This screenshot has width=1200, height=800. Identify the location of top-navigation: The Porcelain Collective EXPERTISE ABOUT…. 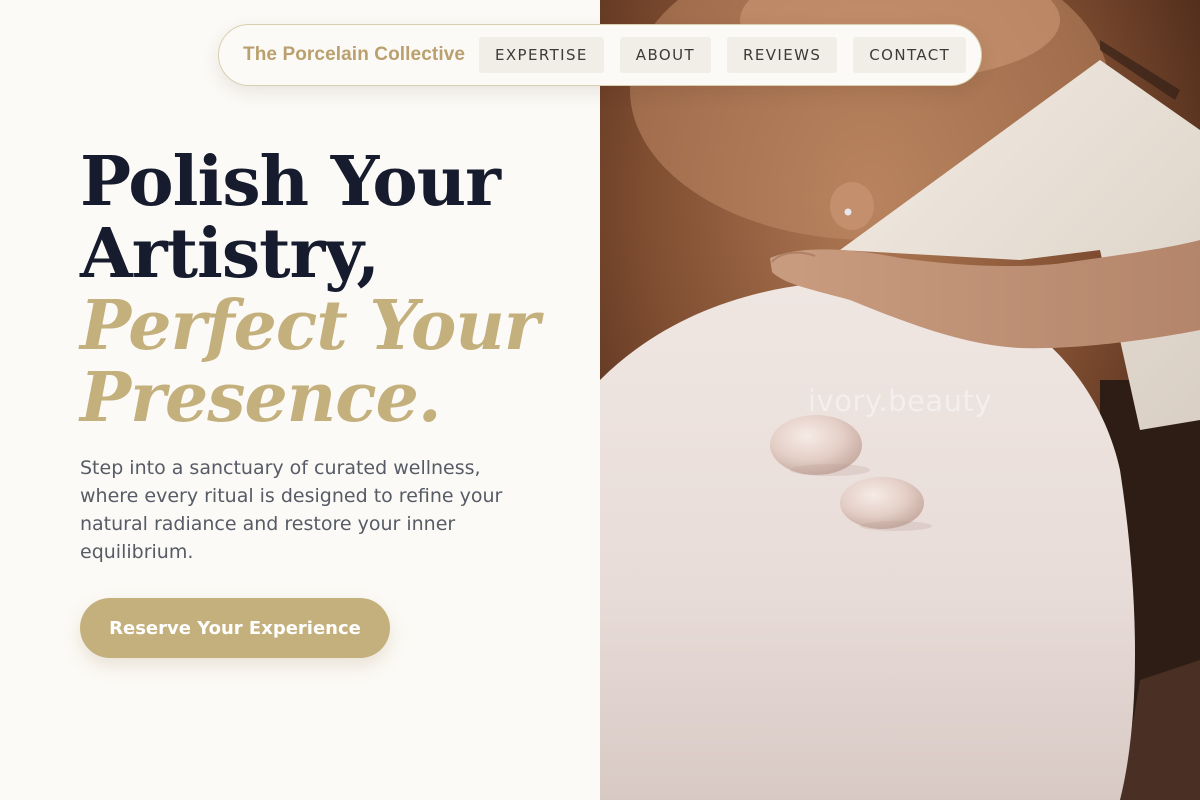
(600, 55).